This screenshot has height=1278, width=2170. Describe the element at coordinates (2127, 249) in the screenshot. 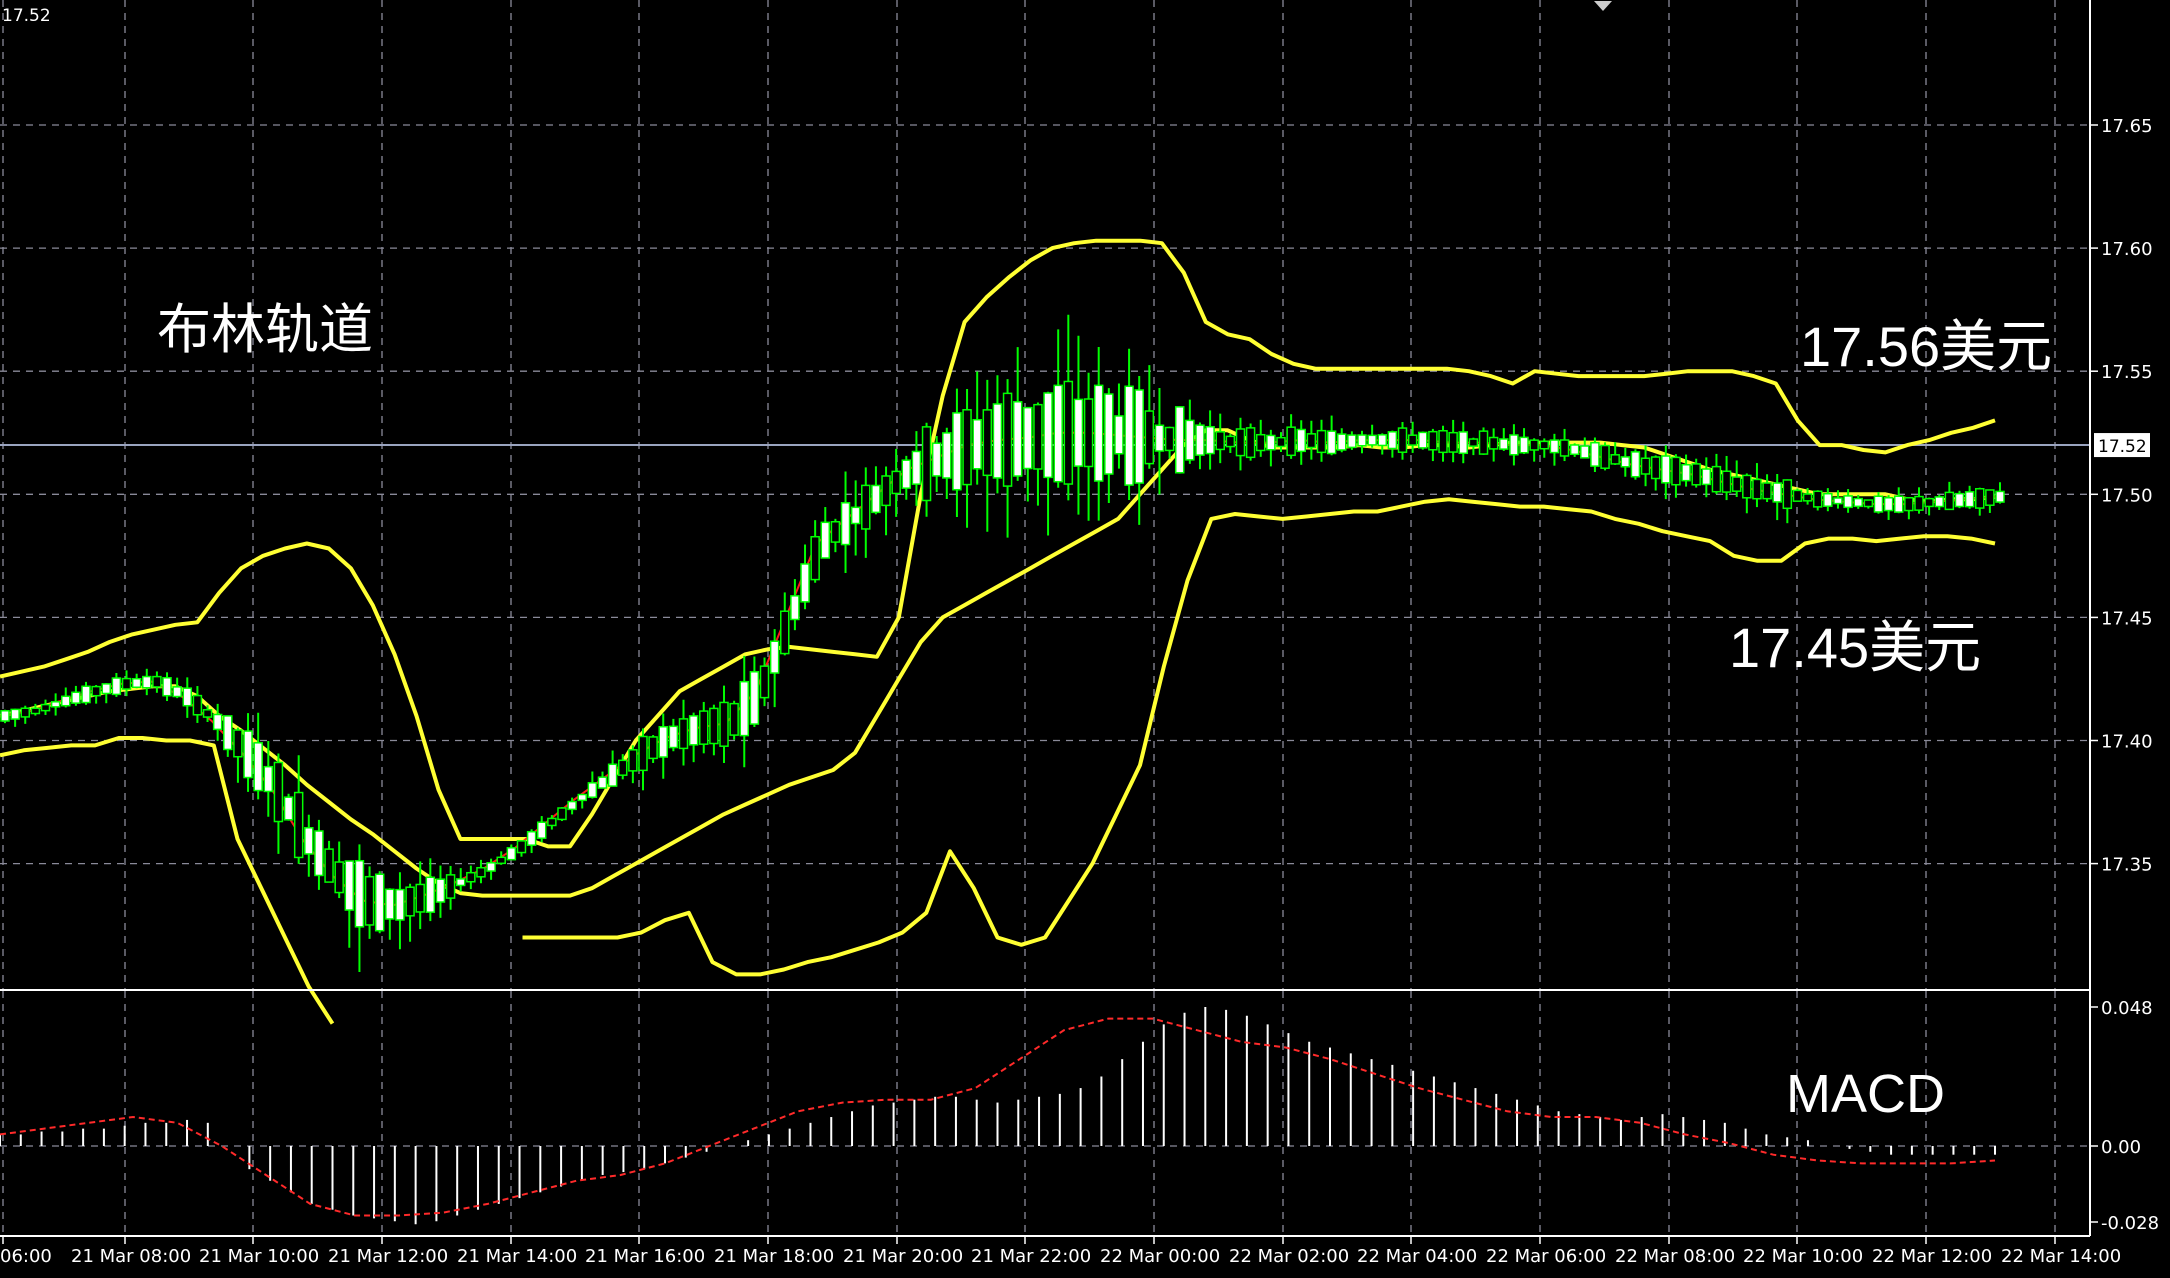

I see `price-tick-label: 17.60` at that location.